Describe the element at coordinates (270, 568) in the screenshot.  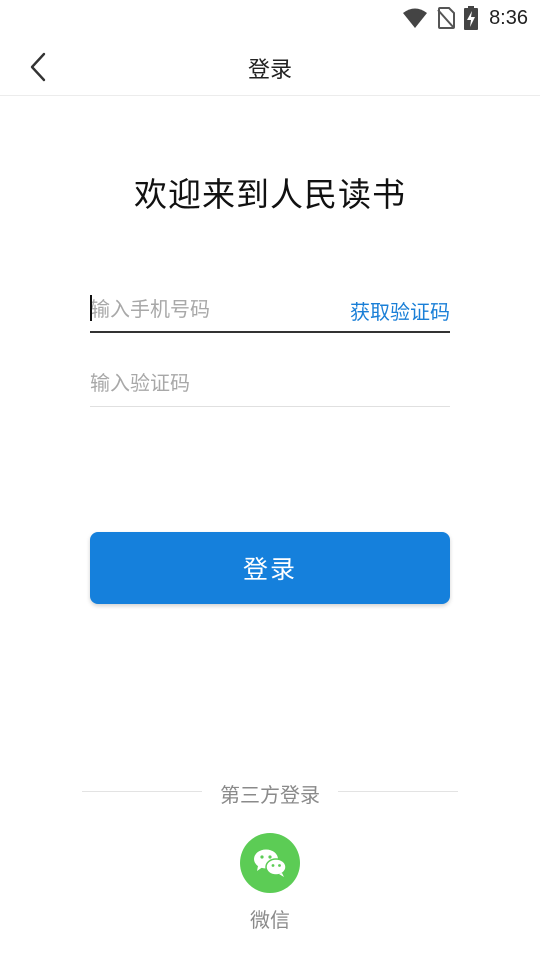
I see `login-button: 登录` at that location.